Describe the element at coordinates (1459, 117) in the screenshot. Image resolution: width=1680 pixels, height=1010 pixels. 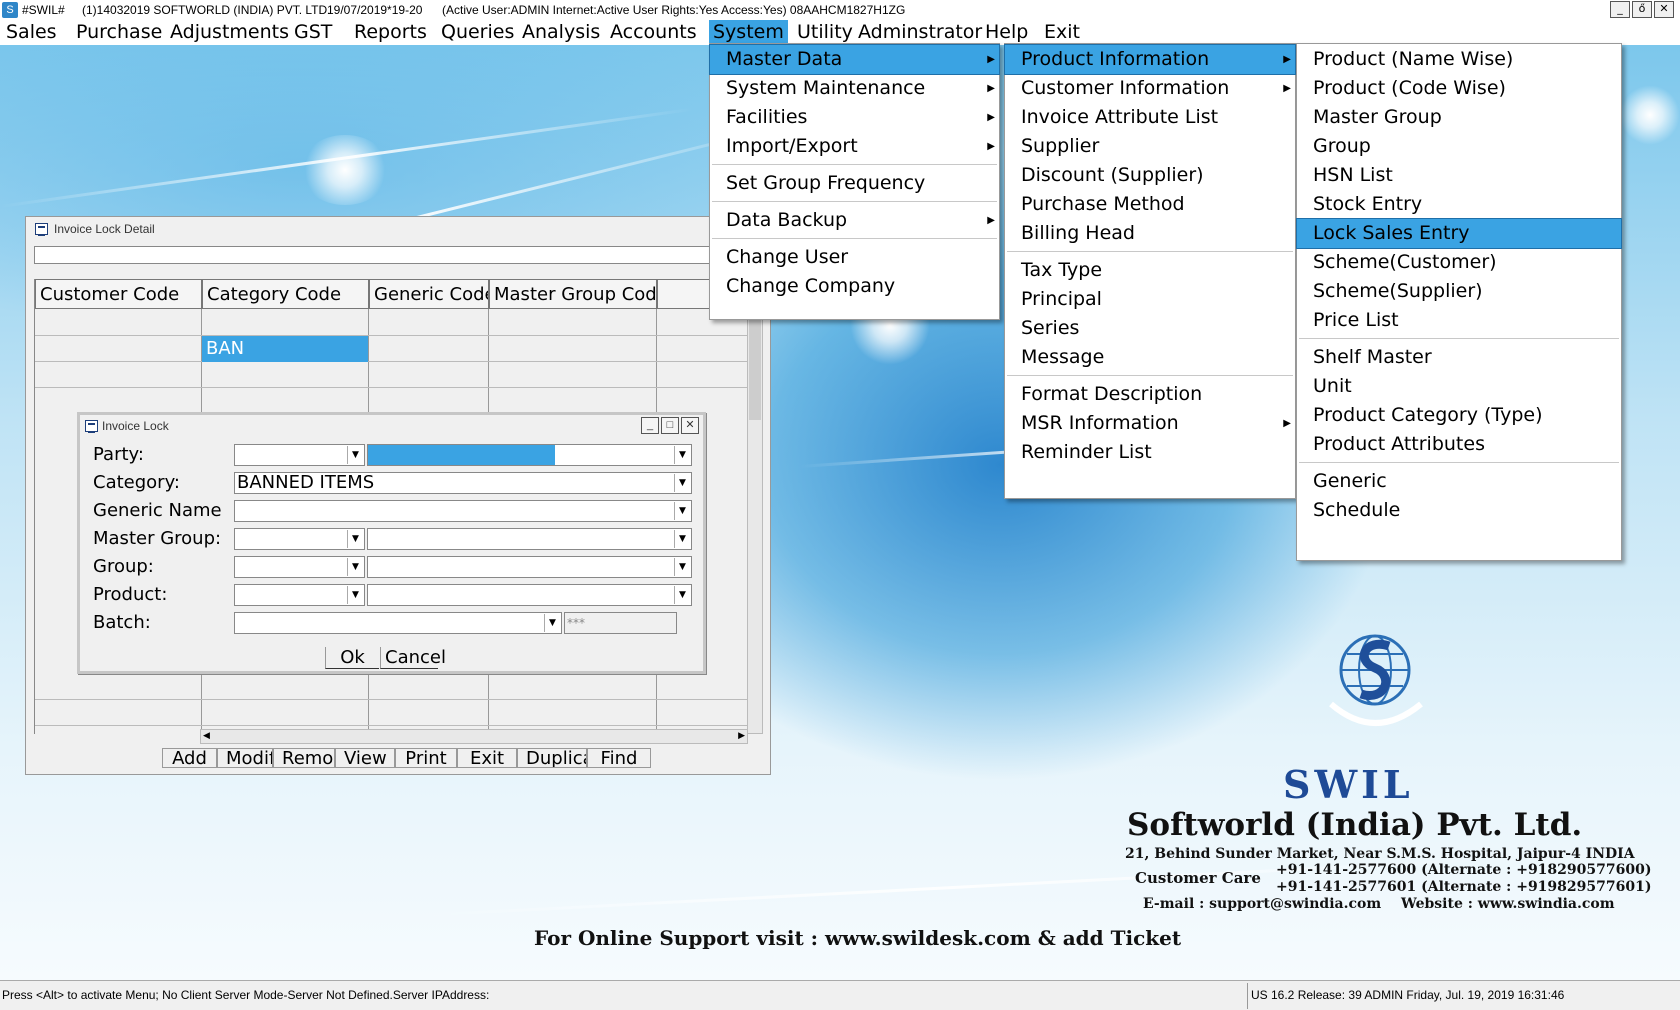
I see `menu-item-master-group: Master Group` at that location.